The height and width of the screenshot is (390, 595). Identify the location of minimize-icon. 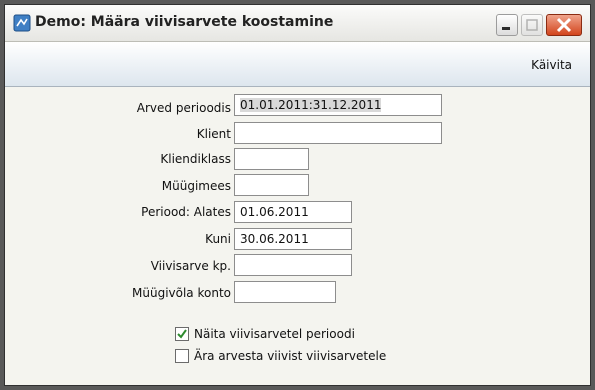
(506, 28).